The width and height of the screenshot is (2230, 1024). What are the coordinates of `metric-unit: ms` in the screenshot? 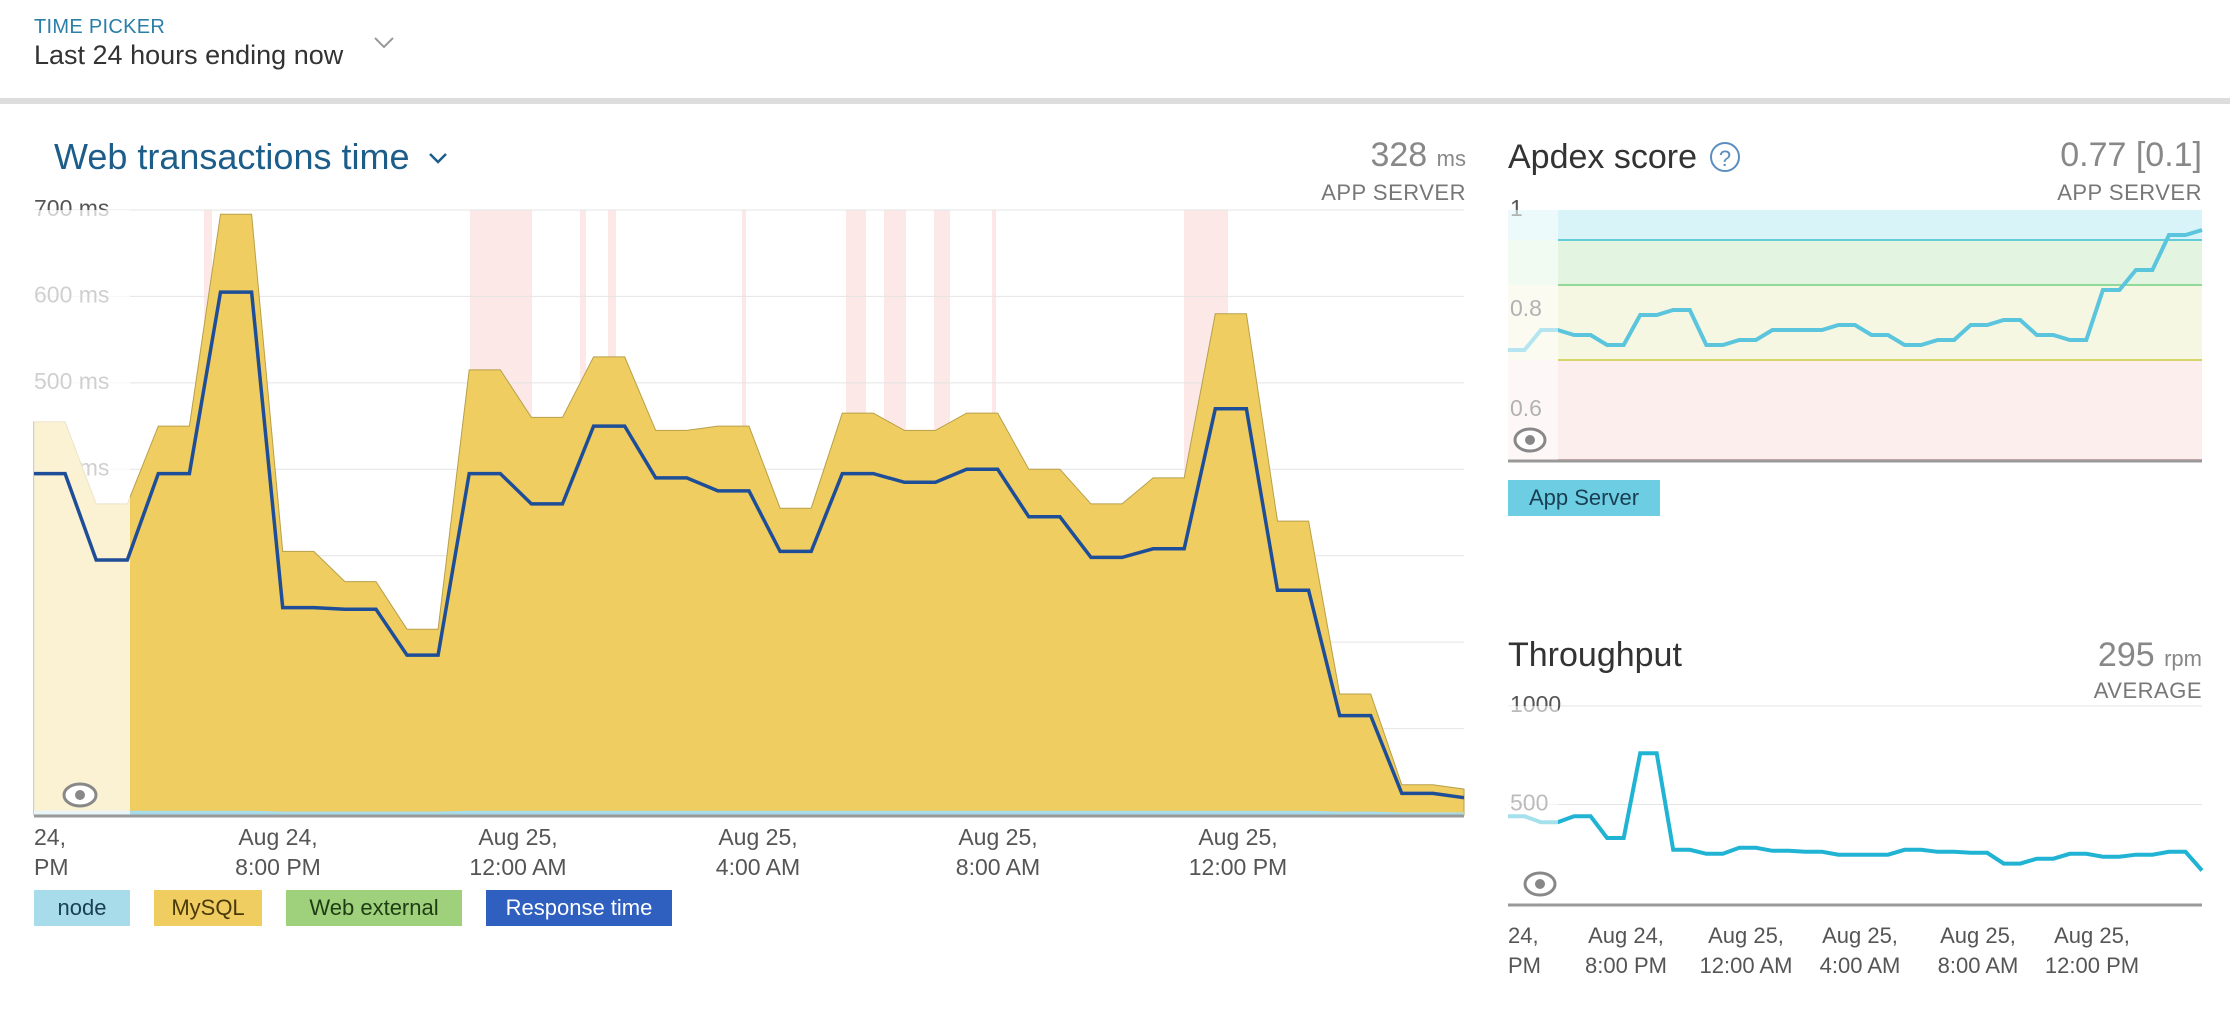 It's located at (1451, 158).